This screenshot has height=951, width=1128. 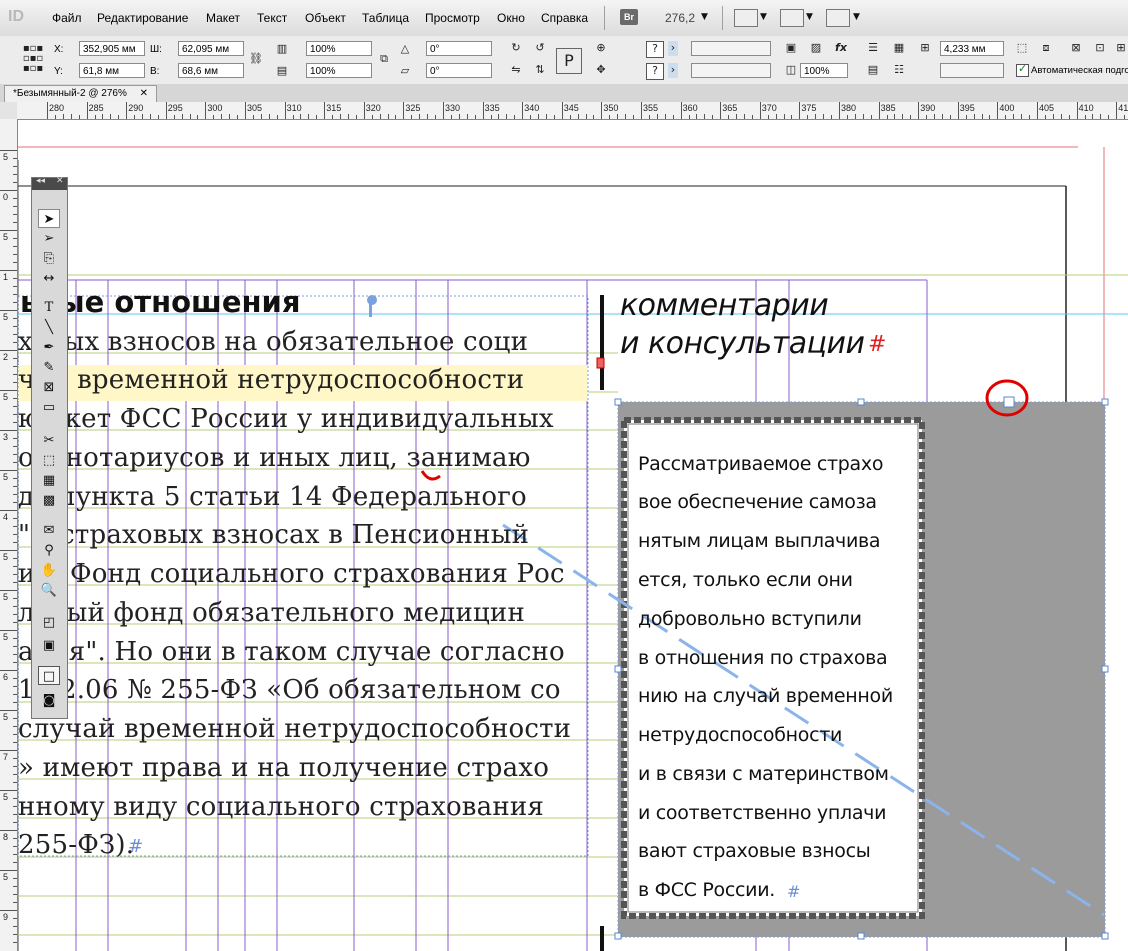 I want to click on normal-mode-icon: □, so click(x=49, y=675).